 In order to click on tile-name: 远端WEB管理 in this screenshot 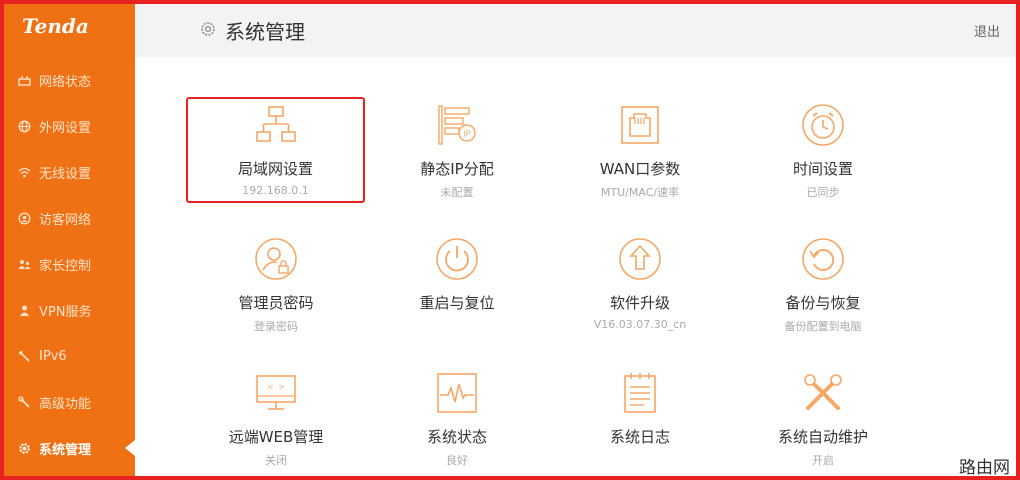, I will do `click(276, 437)`.